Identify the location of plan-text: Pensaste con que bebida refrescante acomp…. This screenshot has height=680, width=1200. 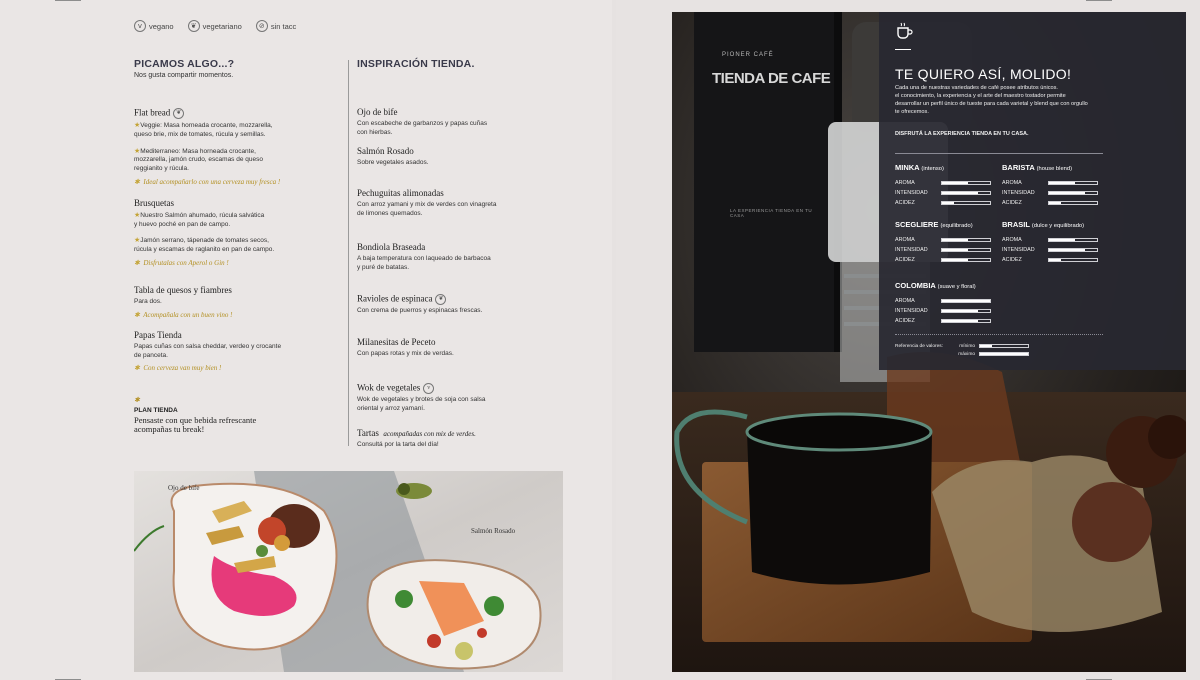
(195, 424).